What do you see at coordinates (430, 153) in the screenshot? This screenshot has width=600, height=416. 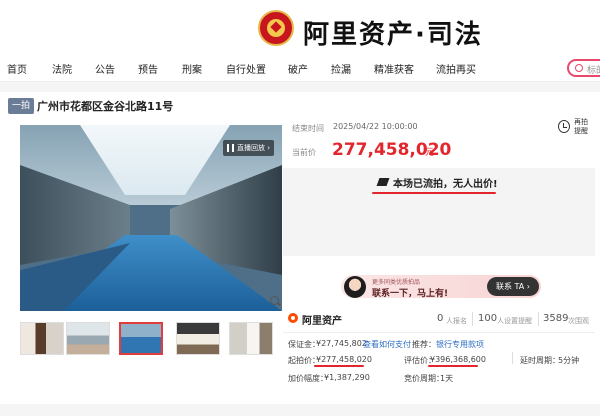 I see `current-price-unit: 元` at bounding box center [430, 153].